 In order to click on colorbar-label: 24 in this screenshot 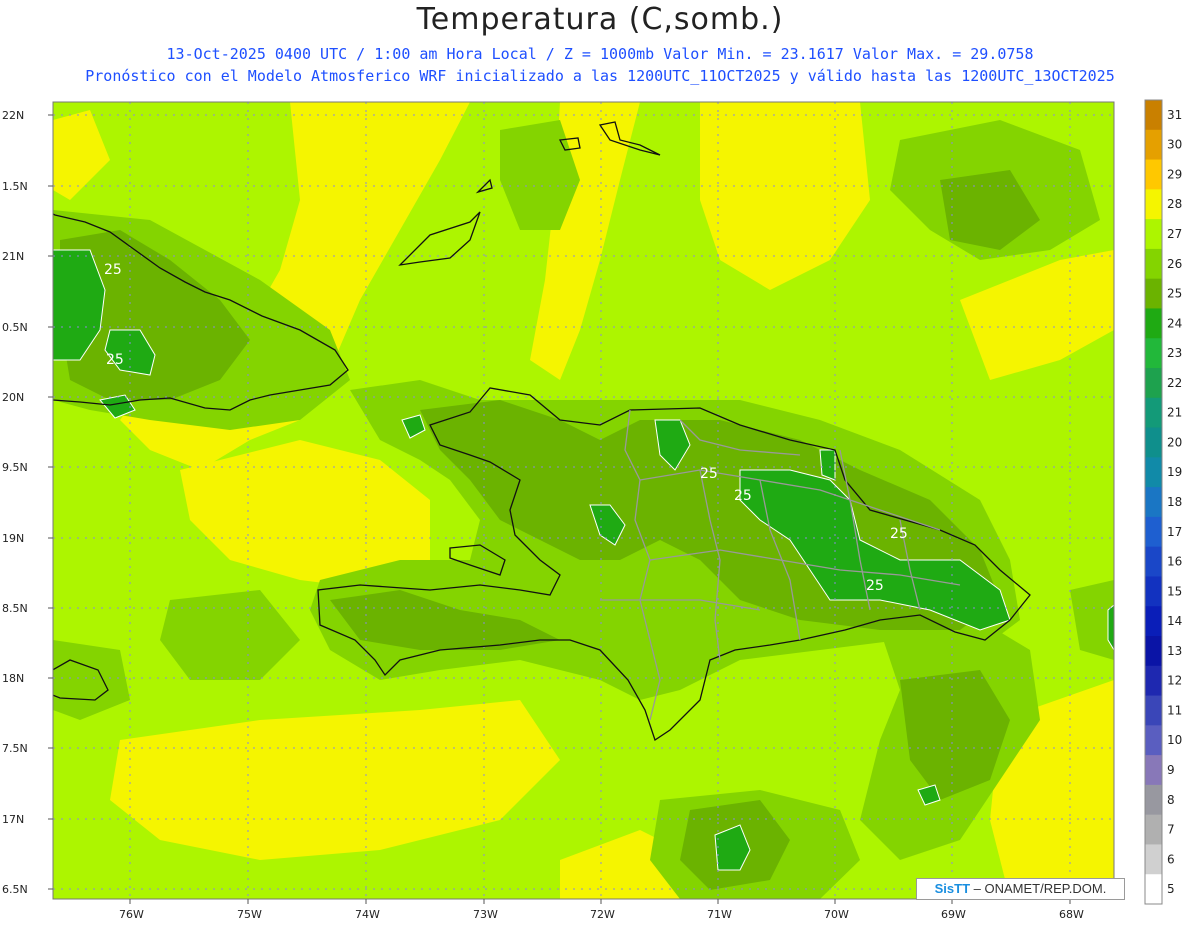, I will do `click(1174, 323)`.